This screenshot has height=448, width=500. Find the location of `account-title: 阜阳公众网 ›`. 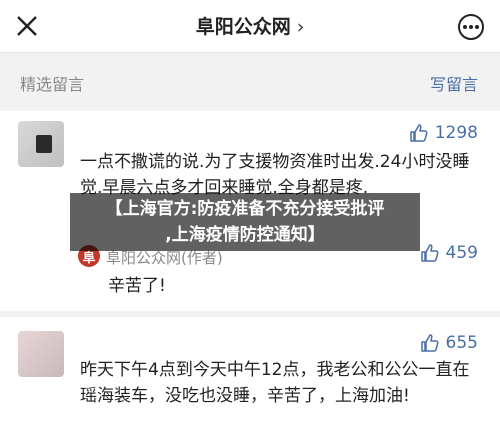

account-title: 阜阳公众网 › is located at coordinates (250, 25).